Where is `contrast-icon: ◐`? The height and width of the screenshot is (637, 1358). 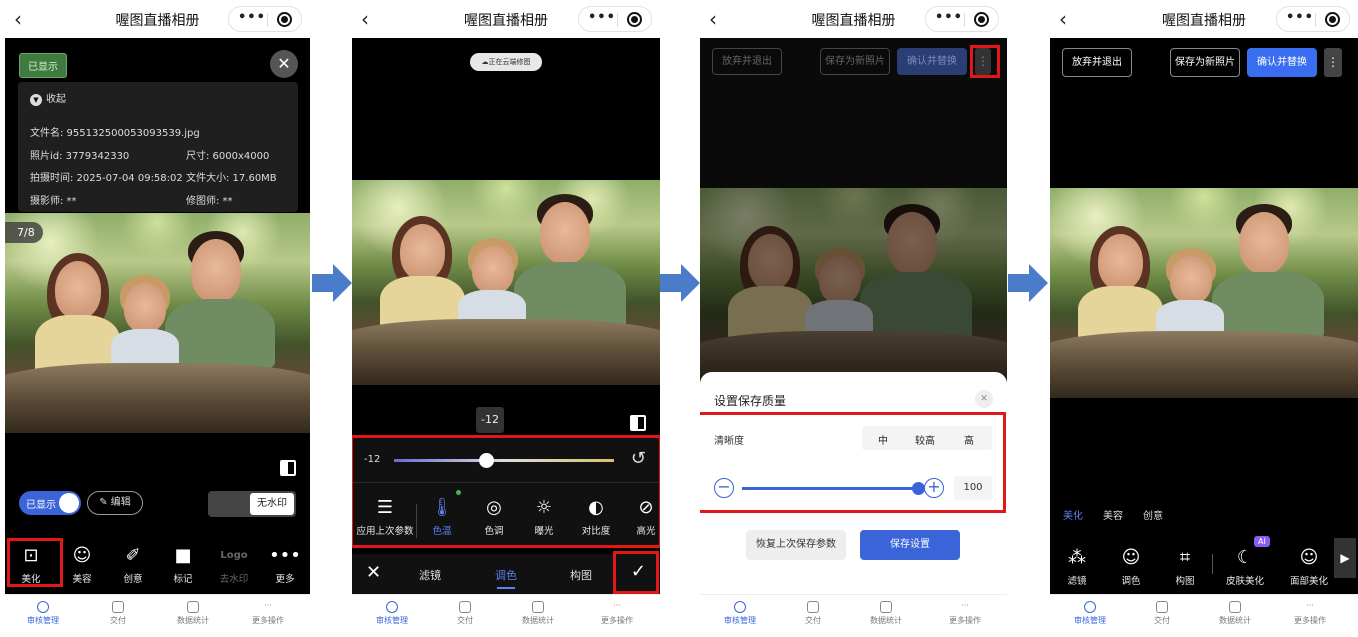
contrast-icon: ◐ is located at coordinates (596, 507).